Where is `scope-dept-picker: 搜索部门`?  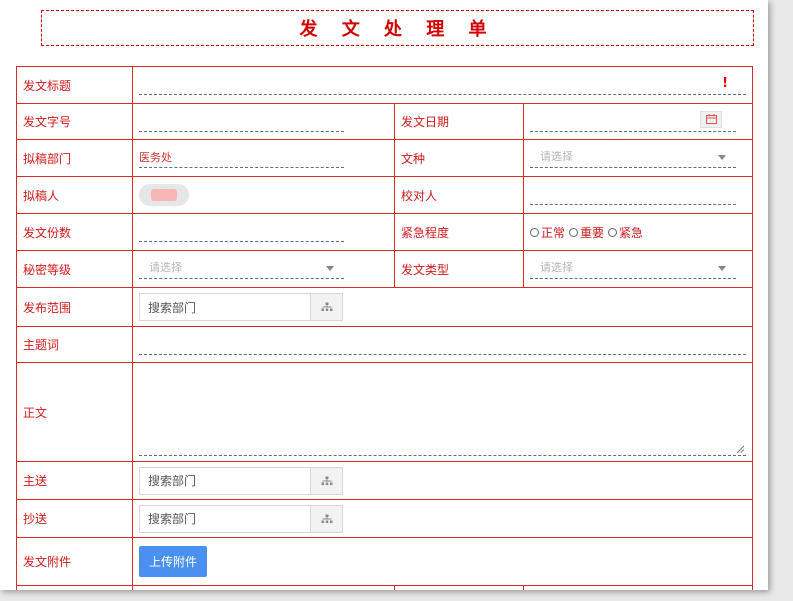 scope-dept-picker: 搜索部门 is located at coordinates (241, 307).